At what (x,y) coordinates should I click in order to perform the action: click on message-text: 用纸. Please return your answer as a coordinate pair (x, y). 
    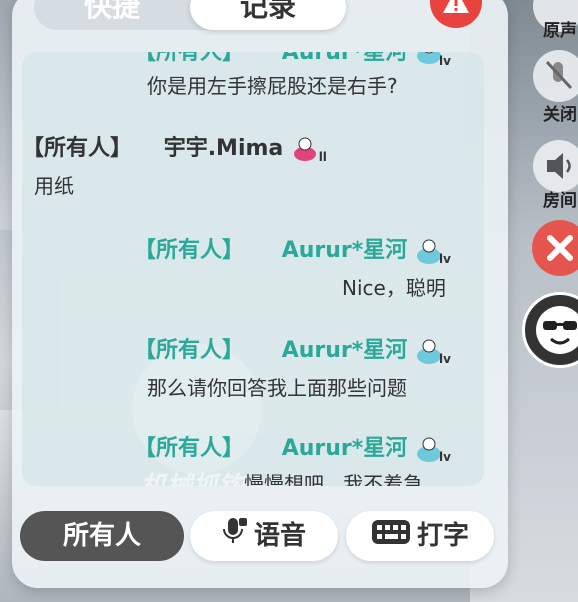
    Looking at the image, I should click on (54, 186).